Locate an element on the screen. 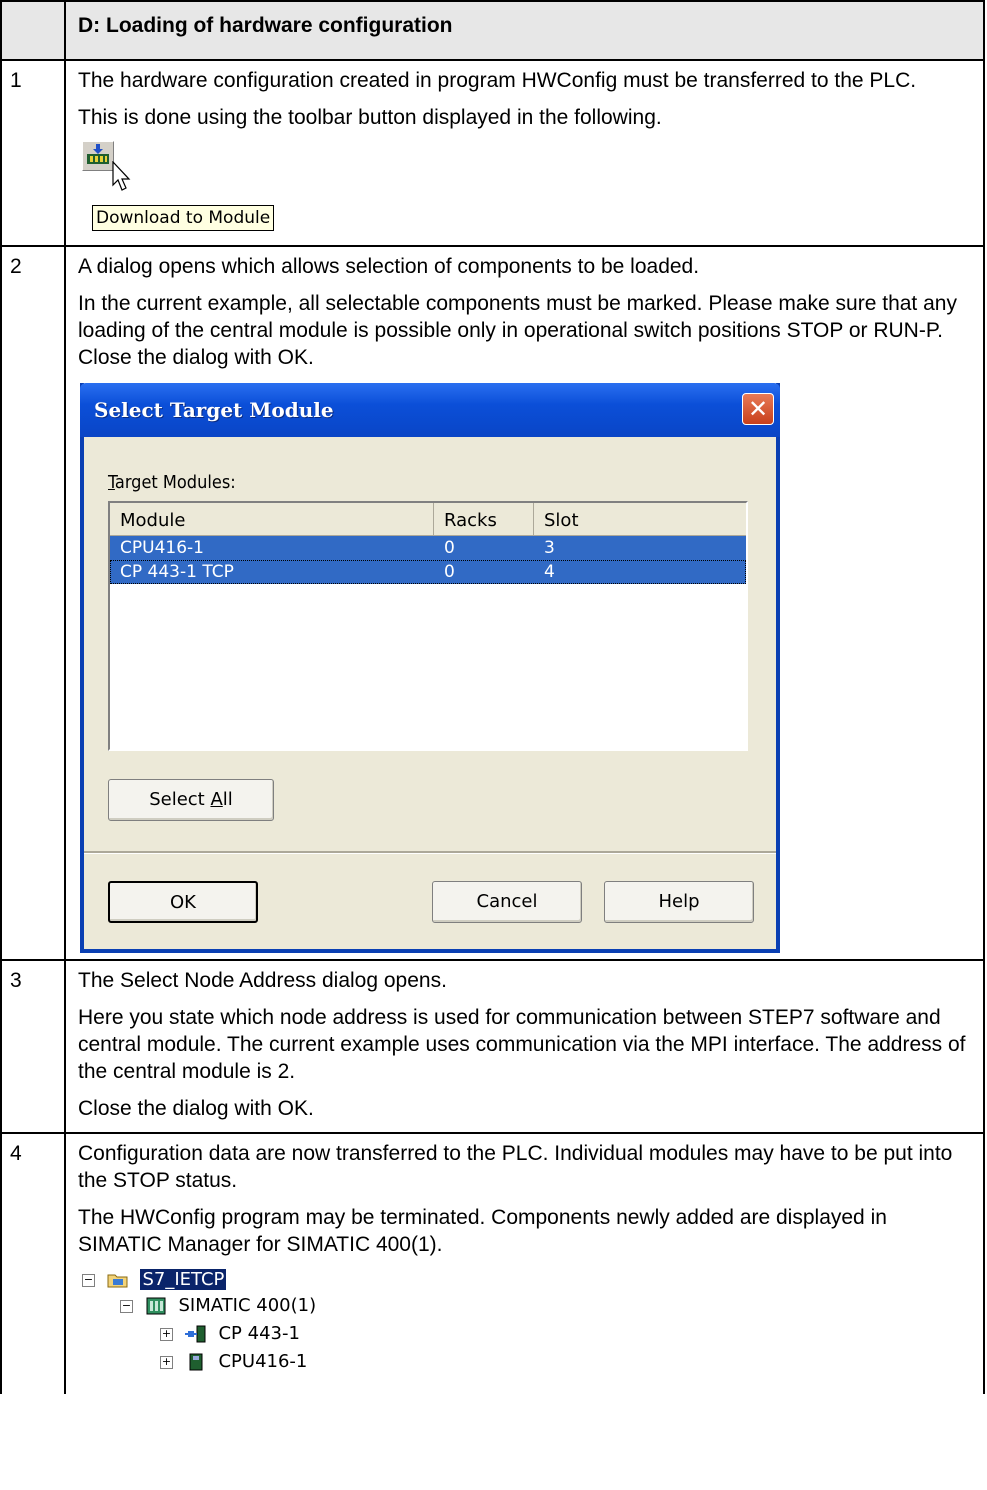  list-header: Module Racks Slot is located at coordinates (428, 519).